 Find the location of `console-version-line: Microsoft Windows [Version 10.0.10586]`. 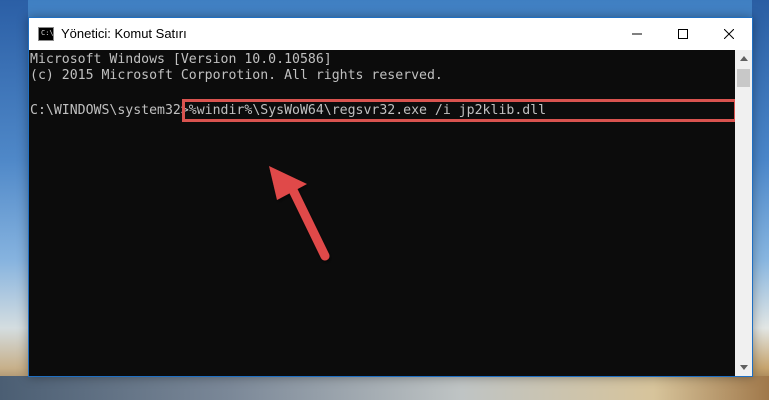

console-version-line: Microsoft Windows [Version 10.0.10586] is located at coordinates (181, 59).